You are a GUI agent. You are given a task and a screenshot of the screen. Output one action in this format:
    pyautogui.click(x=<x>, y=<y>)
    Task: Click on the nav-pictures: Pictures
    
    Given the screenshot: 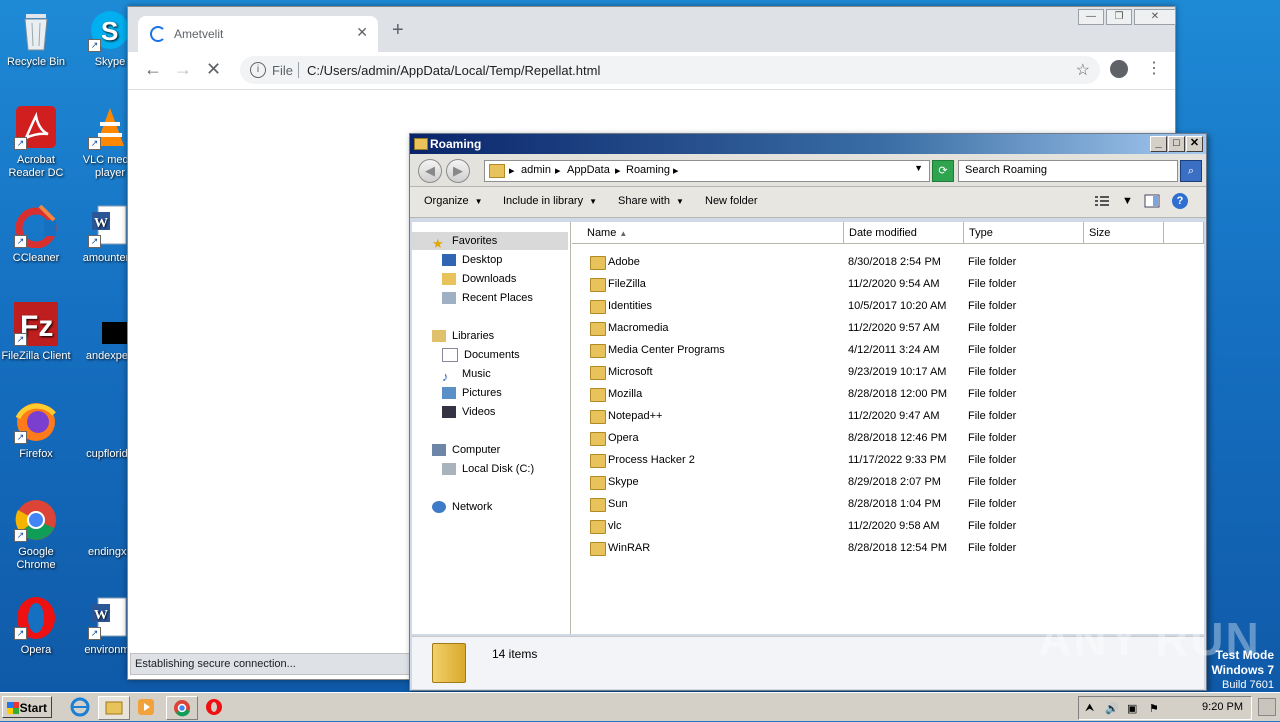 What is the action you would take?
    pyautogui.click(x=472, y=393)
    